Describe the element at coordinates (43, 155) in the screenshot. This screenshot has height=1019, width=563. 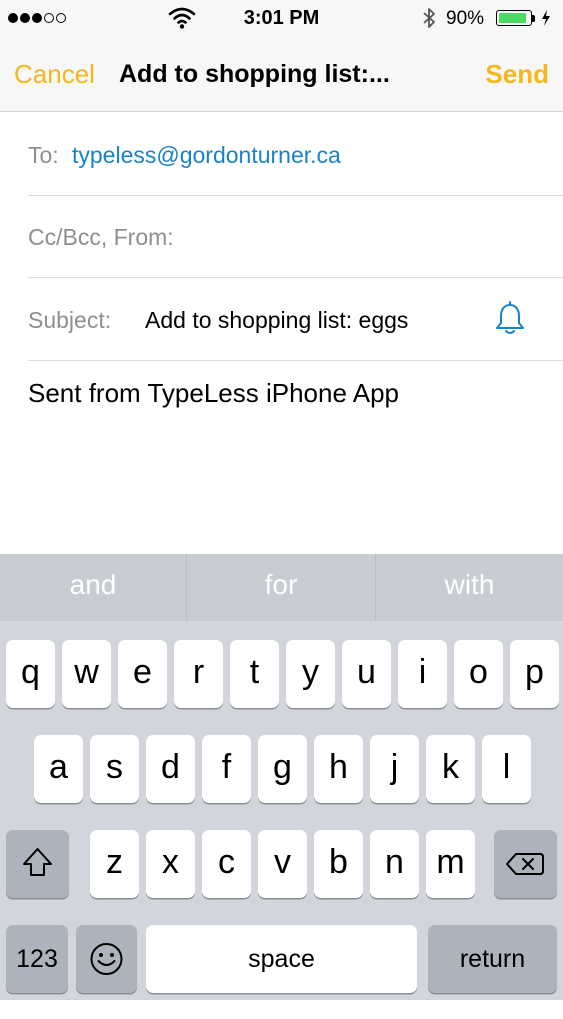
I see `to-label: To:` at that location.